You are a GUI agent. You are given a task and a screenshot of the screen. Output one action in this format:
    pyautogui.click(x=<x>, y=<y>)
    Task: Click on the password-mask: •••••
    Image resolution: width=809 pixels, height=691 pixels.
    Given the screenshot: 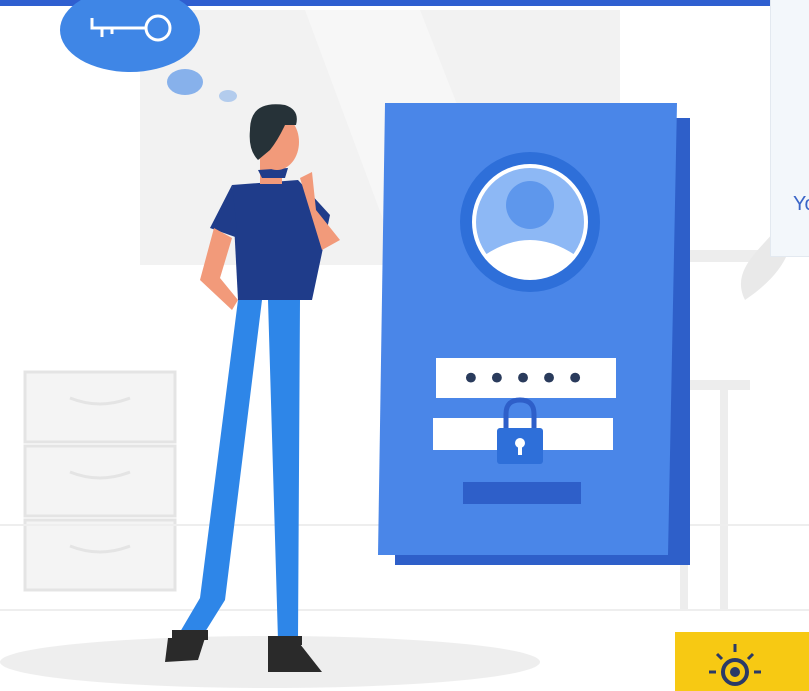 What is the action you would take?
    pyautogui.click(x=526, y=379)
    